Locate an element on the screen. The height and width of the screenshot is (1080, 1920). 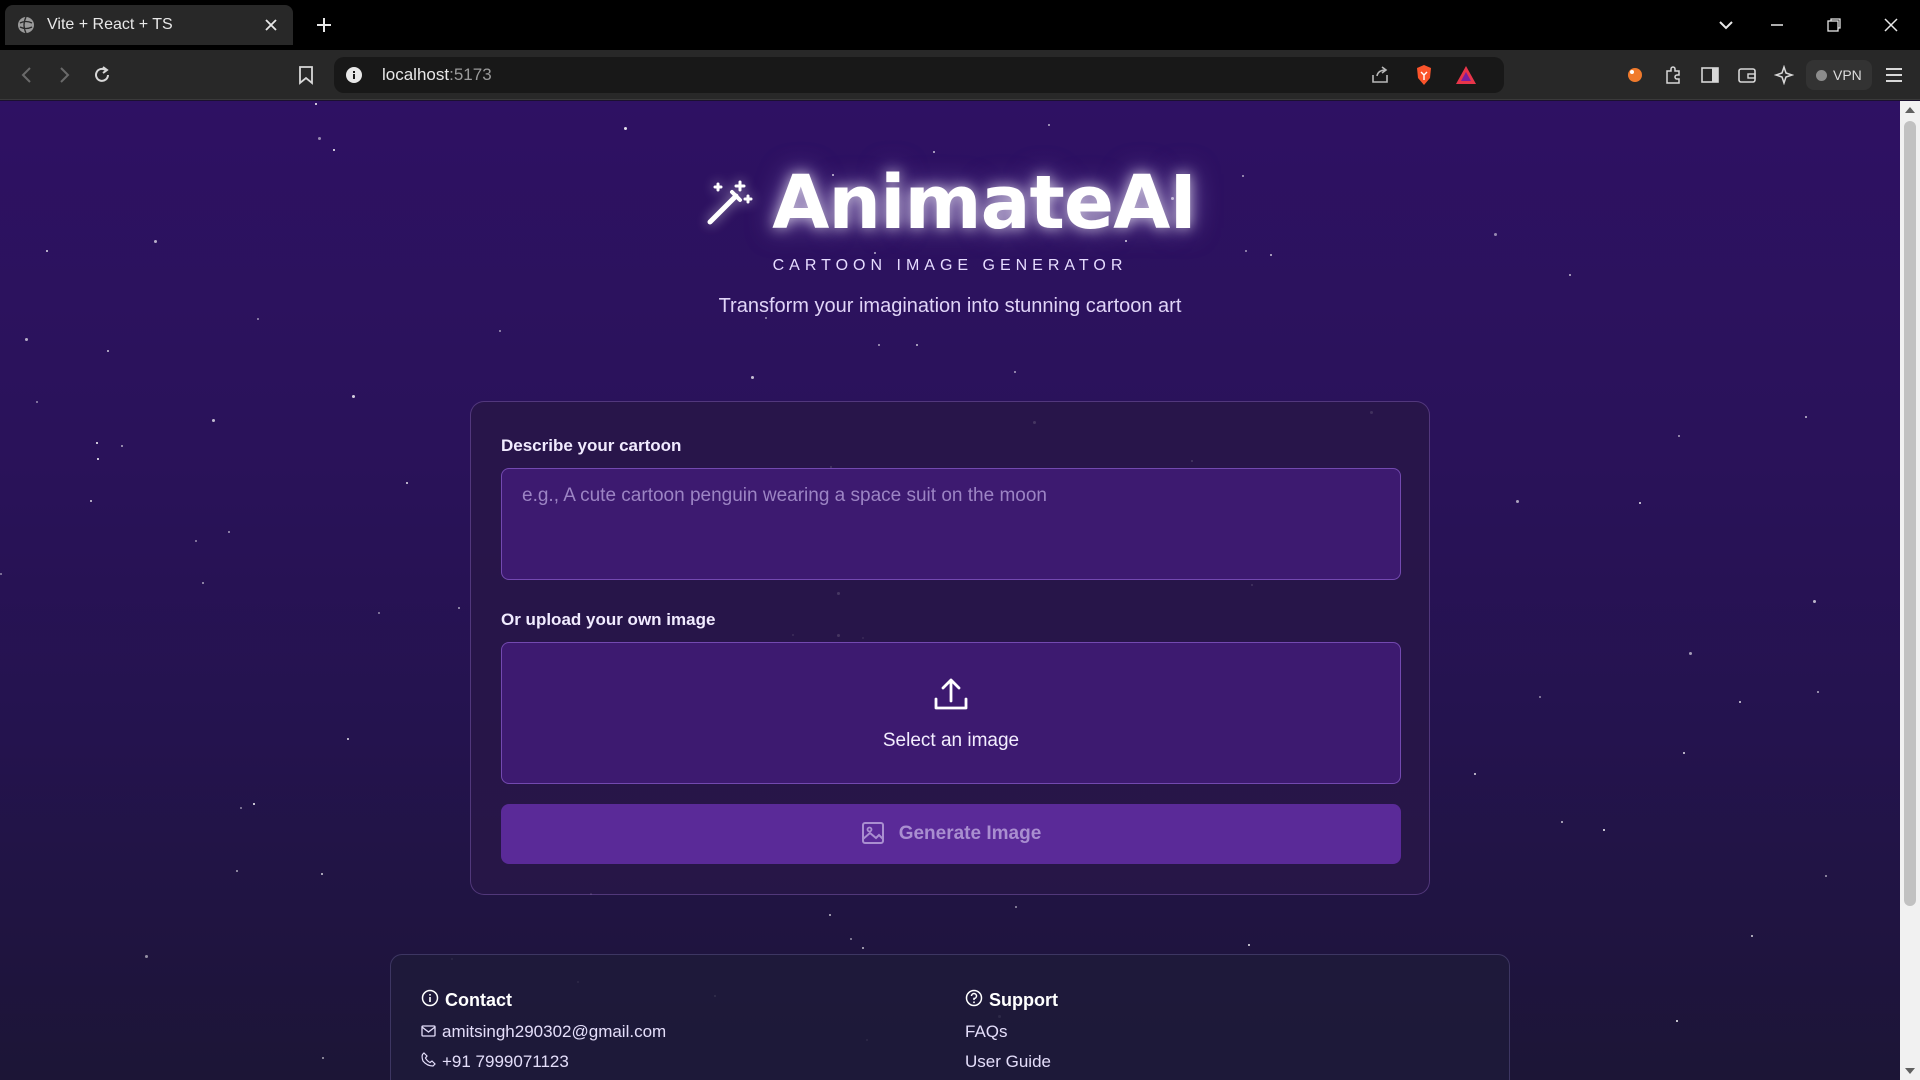
sidebar-icon is located at coordinates (1710, 75).